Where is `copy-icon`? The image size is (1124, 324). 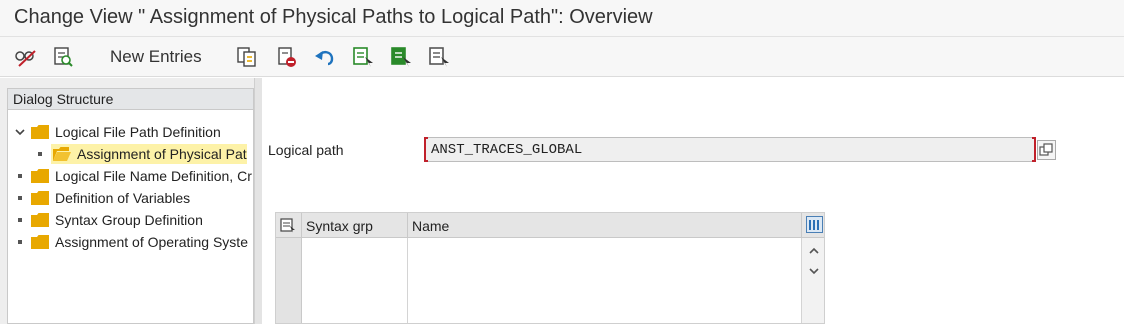
copy-icon is located at coordinates (1046, 149).